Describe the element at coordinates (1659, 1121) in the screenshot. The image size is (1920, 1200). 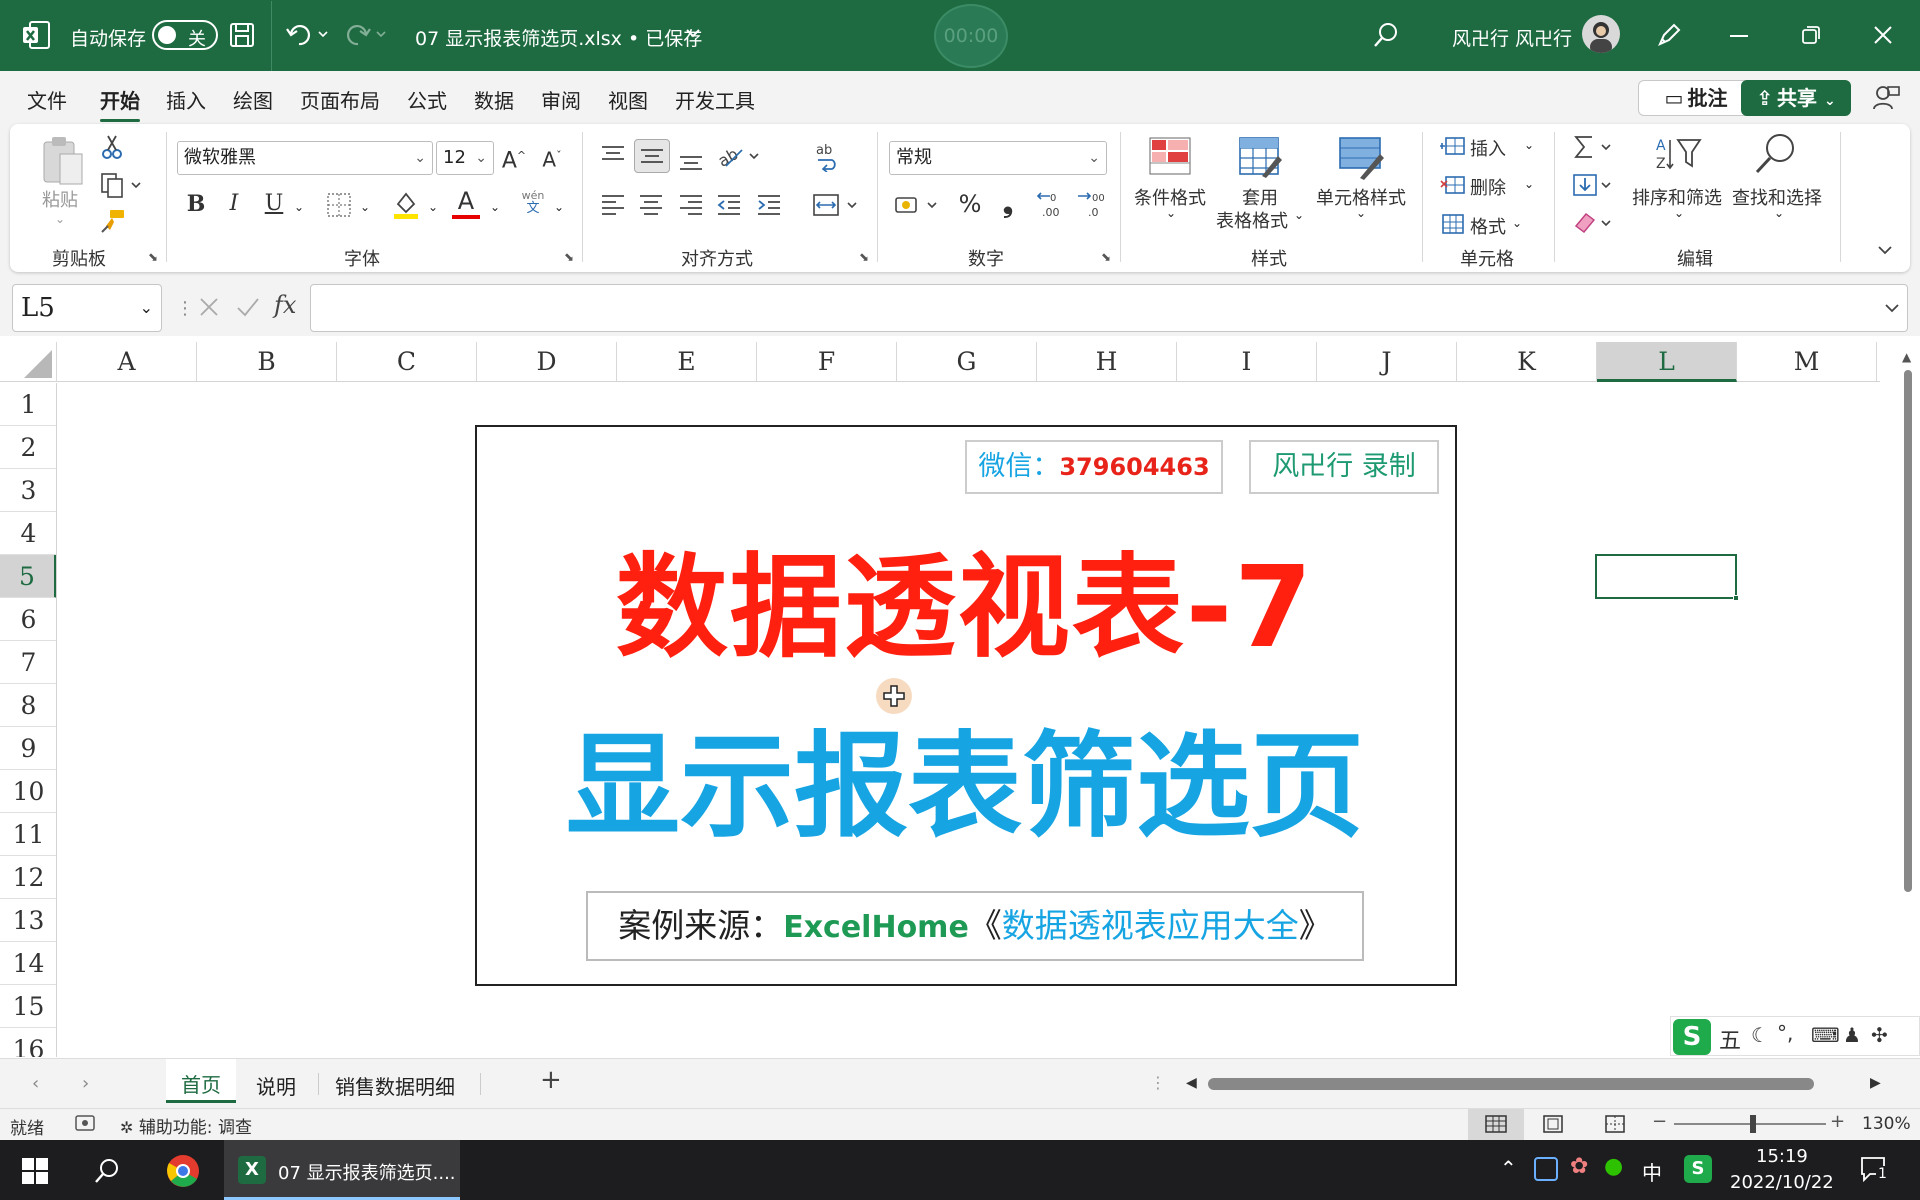
I see `zoom-out-button: −` at that location.